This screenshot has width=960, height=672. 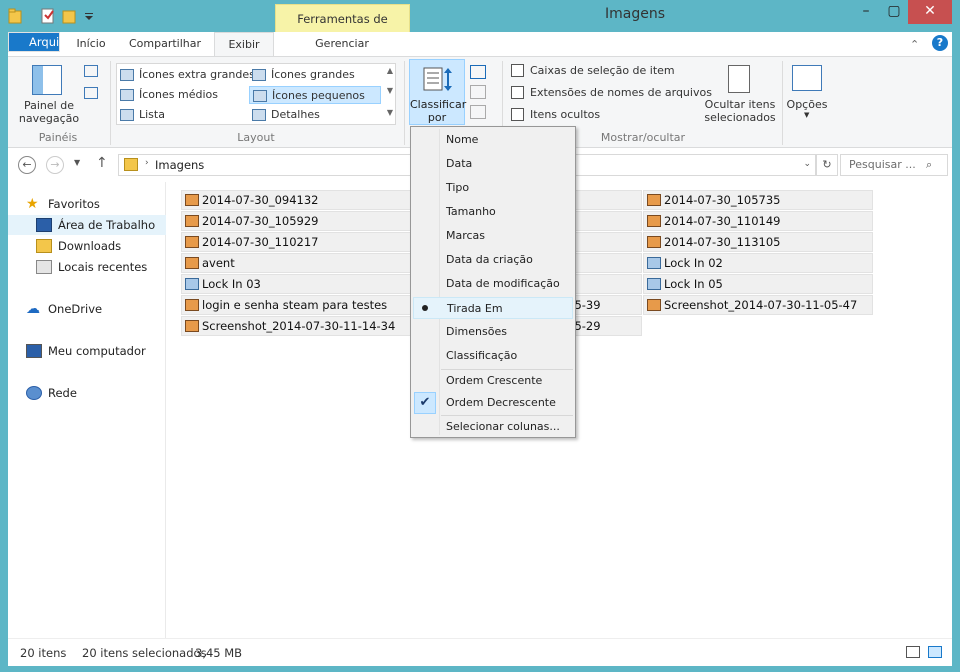 What do you see at coordinates (87, 351) in the screenshot?
I see `nav-item-computer: Meu computador` at bounding box center [87, 351].